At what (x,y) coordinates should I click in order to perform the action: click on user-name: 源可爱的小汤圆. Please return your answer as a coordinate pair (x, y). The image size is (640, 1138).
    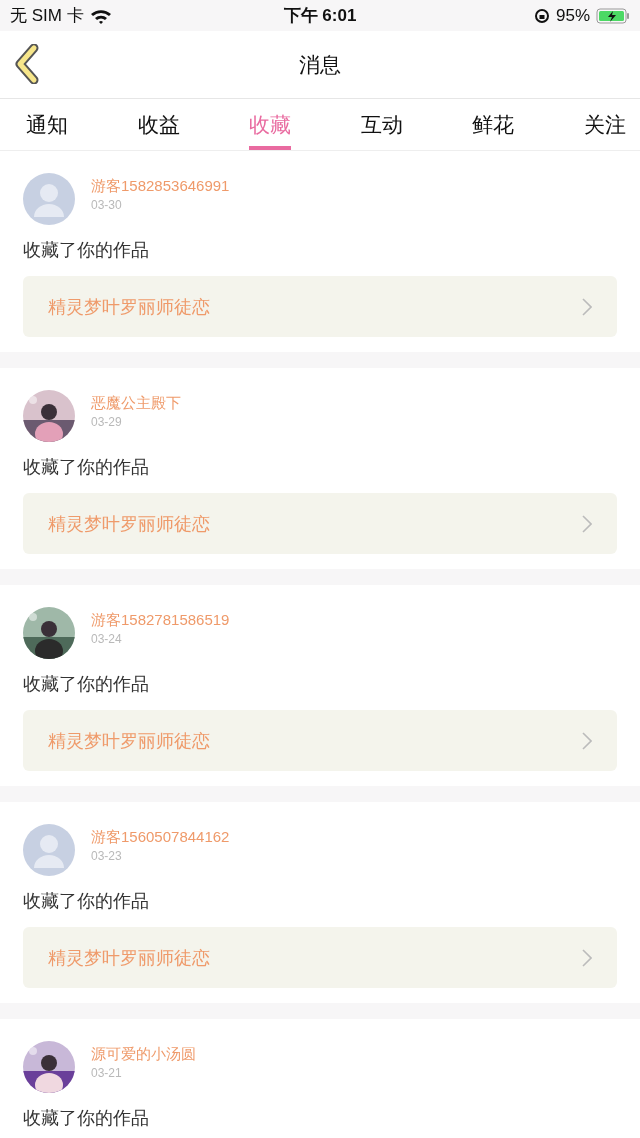
    Looking at the image, I should click on (143, 1054).